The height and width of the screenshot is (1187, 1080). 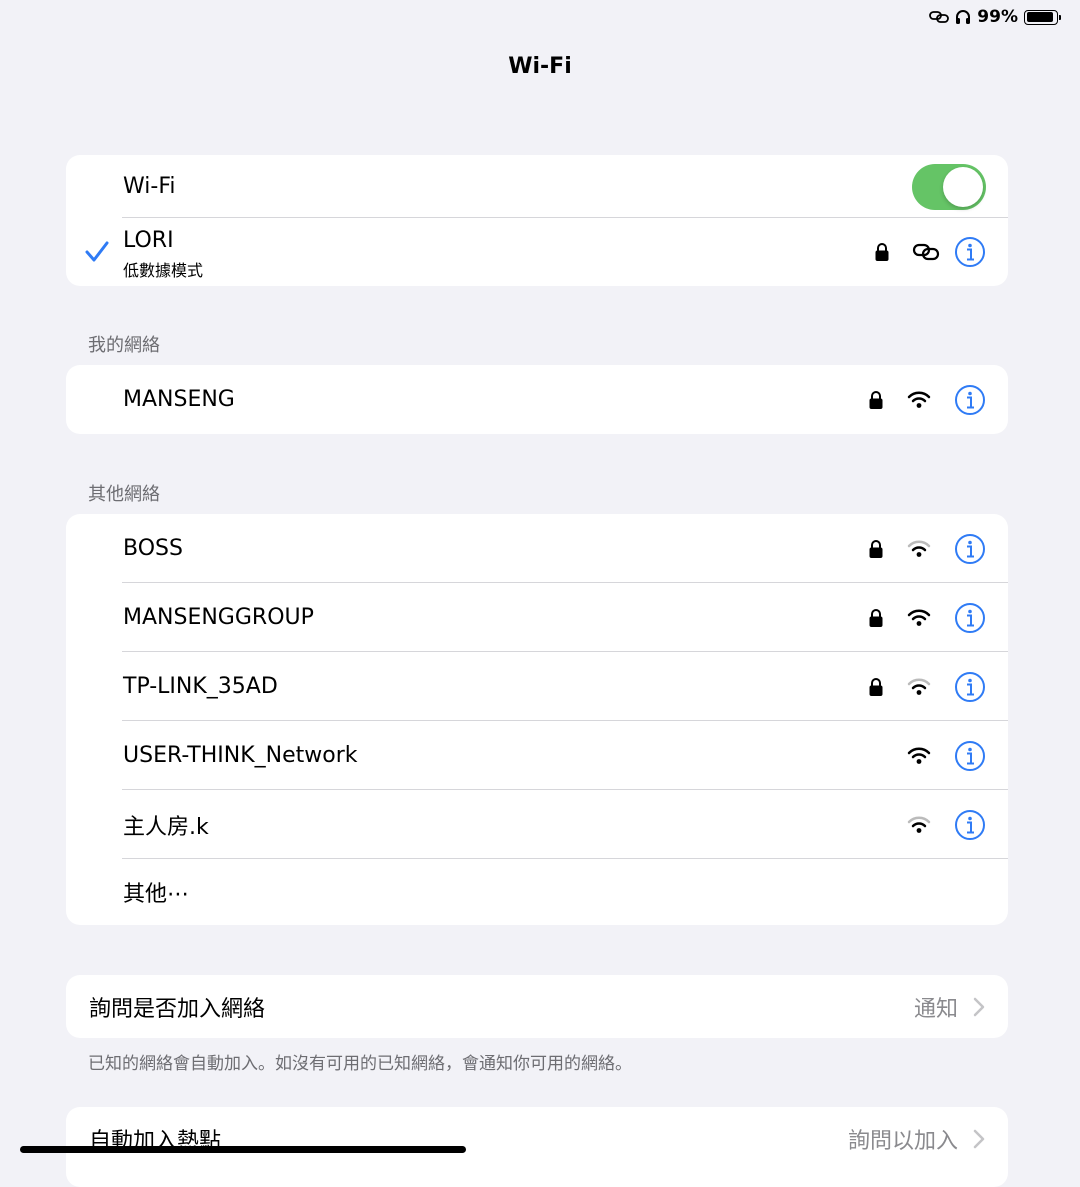 What do you see at coordinates (240, 755) in the screenshot?
I see `network-name: USER-THINK_Network` at bounding box center [240, 755].